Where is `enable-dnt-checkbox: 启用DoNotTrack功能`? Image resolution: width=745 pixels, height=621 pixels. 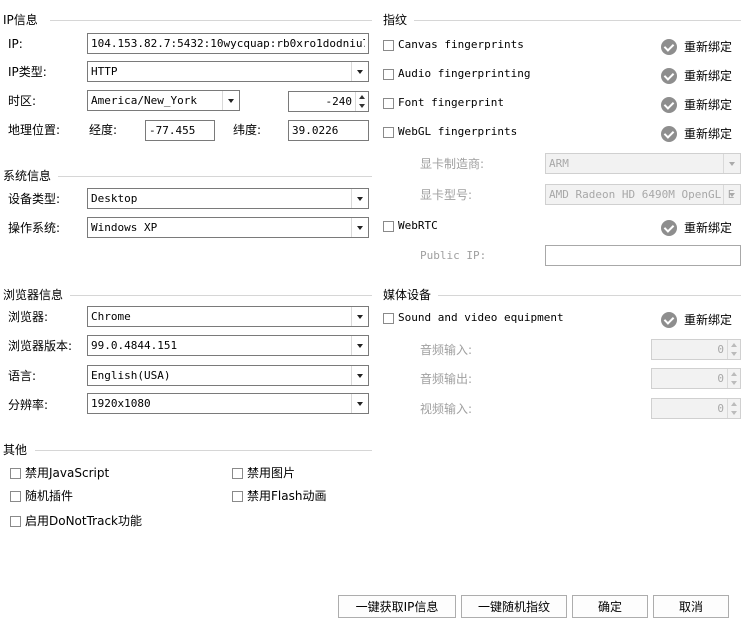
enable-dnt-checkbox: 启用DoNotTrack功能 is located at coordinates (76, 521).